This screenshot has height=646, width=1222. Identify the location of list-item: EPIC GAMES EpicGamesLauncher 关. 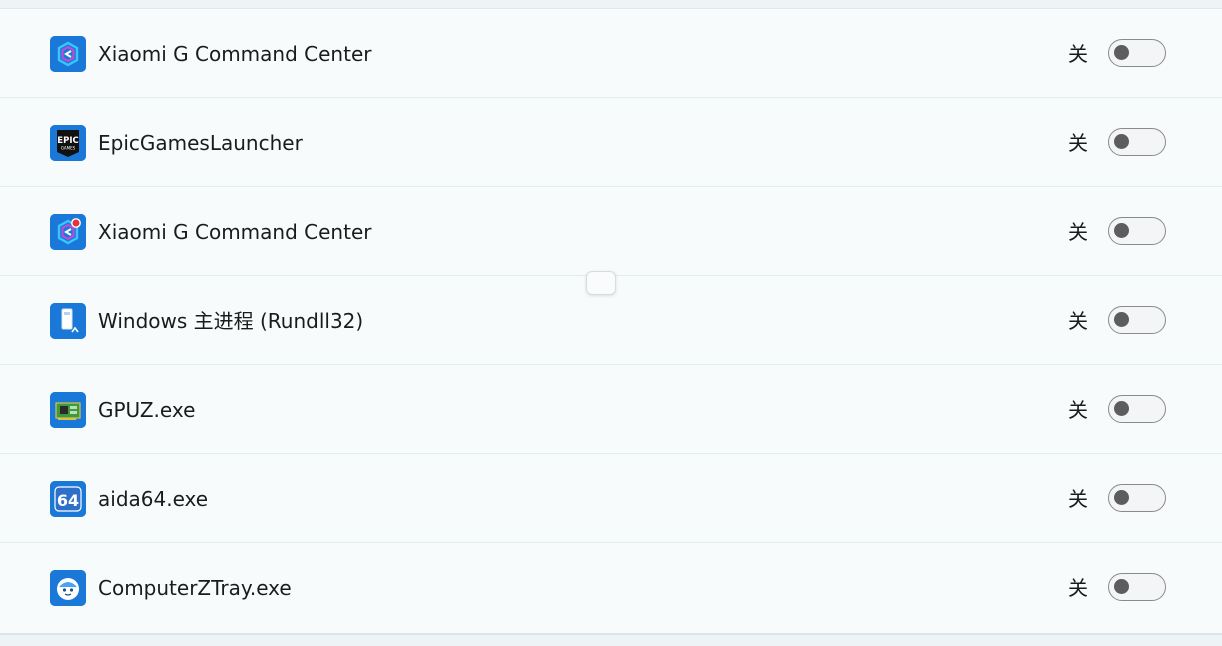
(611, 142).